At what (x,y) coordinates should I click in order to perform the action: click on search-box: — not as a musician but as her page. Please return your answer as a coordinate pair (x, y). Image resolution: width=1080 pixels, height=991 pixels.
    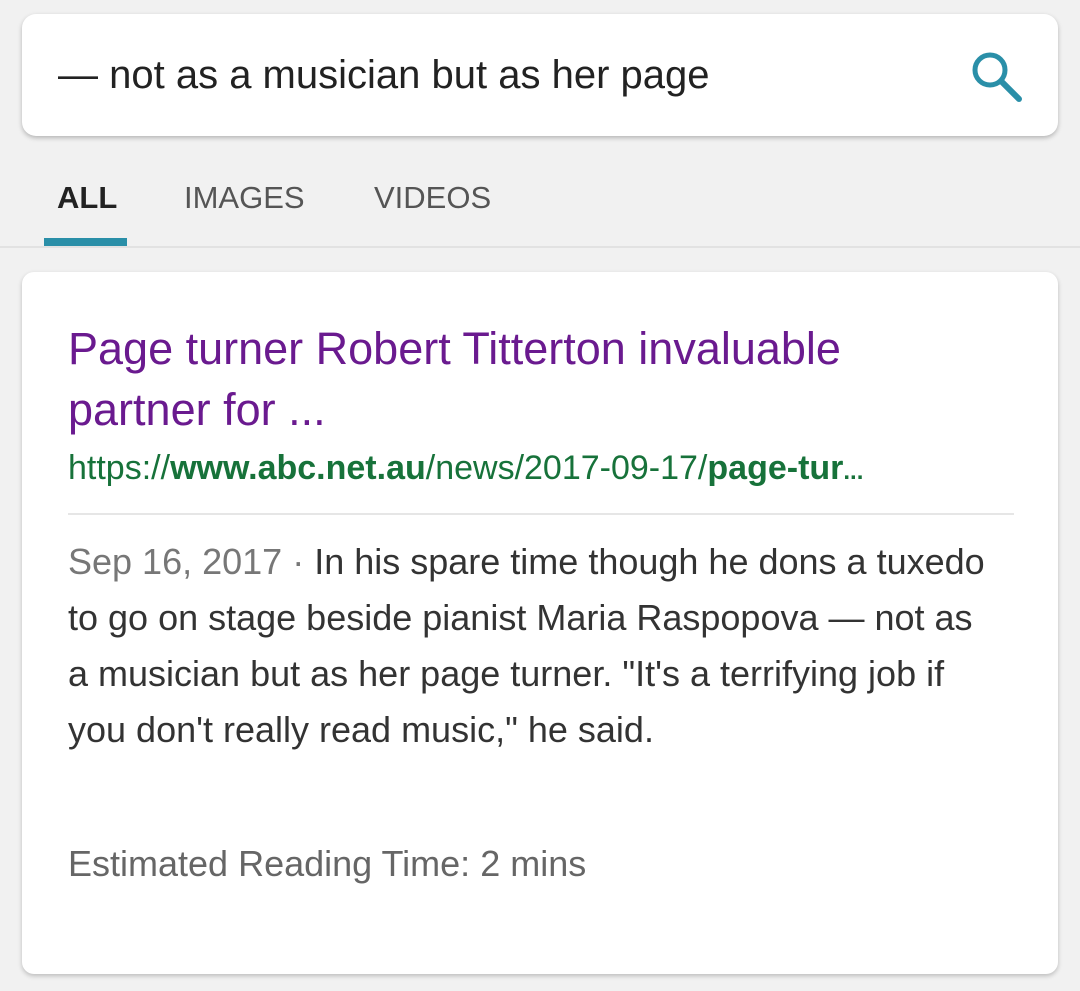
    Looking at the image, I should click on (540, 75).